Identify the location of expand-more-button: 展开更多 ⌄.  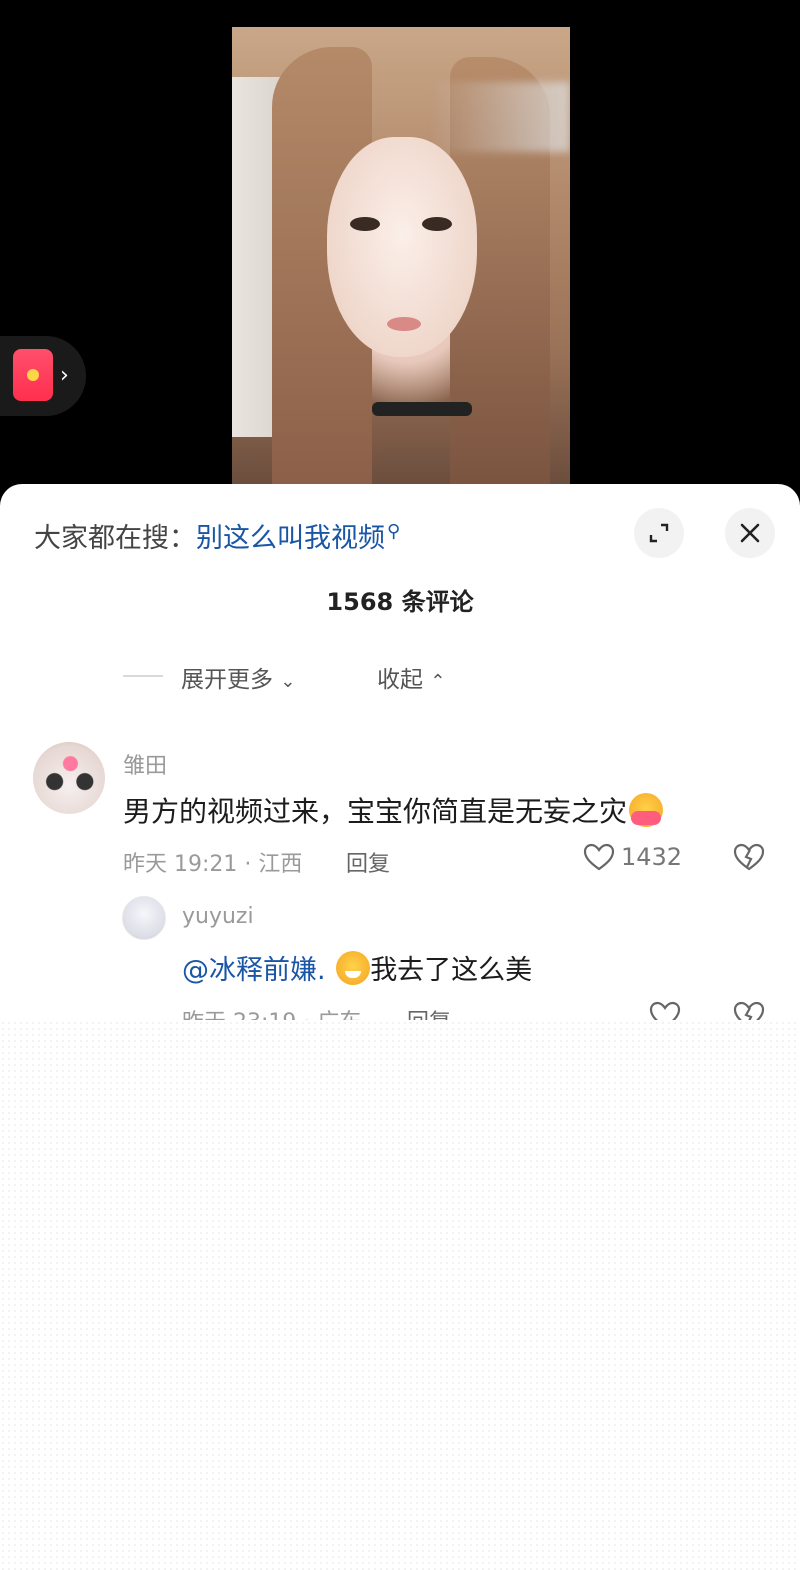
(238, 677).